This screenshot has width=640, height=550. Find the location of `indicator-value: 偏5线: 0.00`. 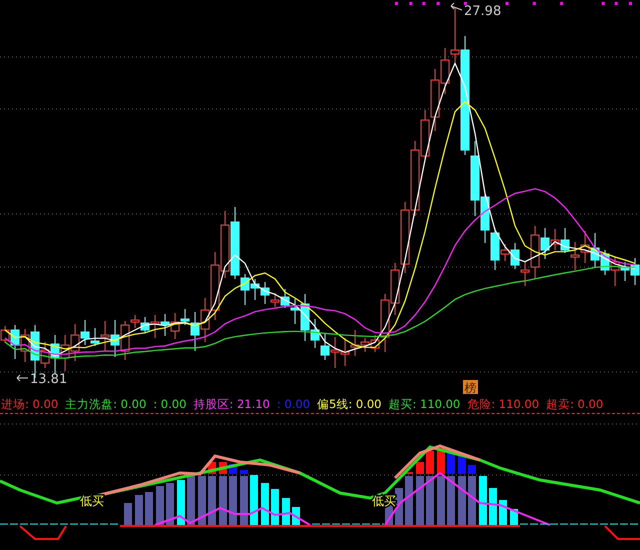

indicator-value: 偏5线: 0.00 is located at coordinates (349, 404).